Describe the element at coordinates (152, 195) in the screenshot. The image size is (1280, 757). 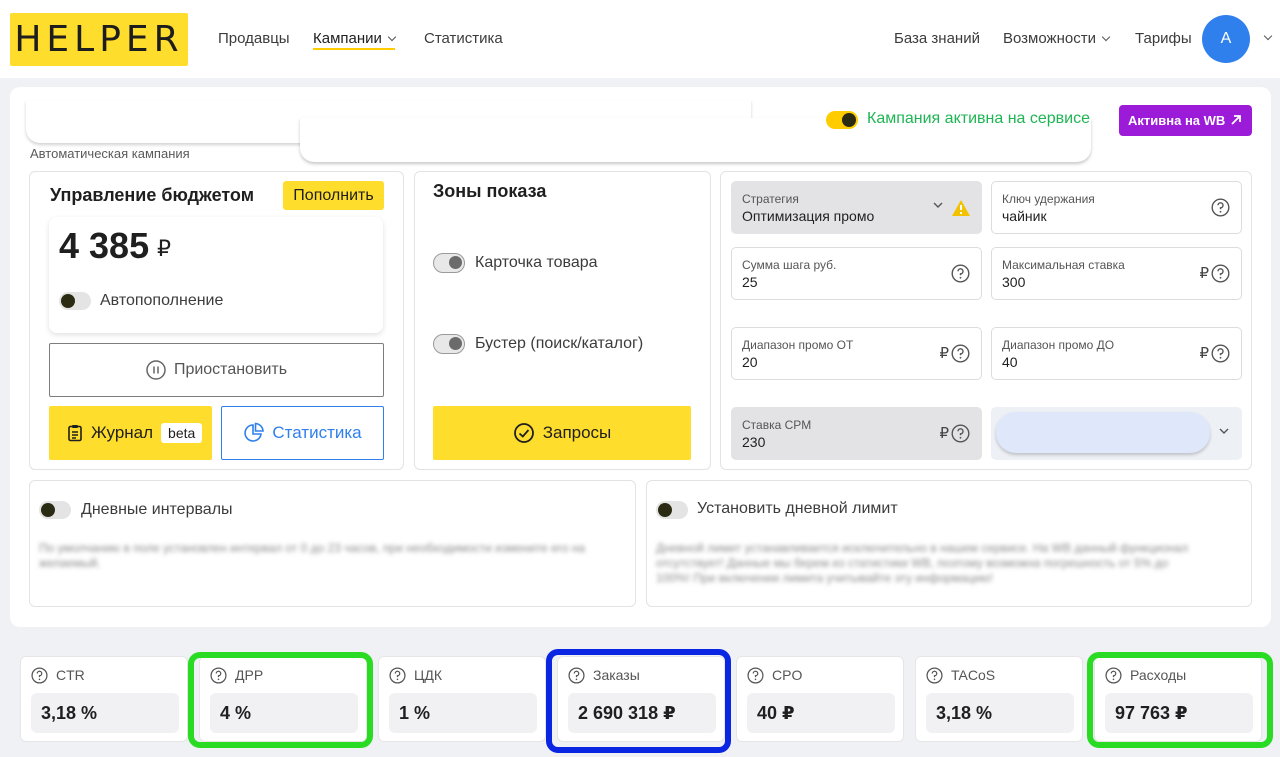
I see `budget-title: Управление бюджетом` at that location.